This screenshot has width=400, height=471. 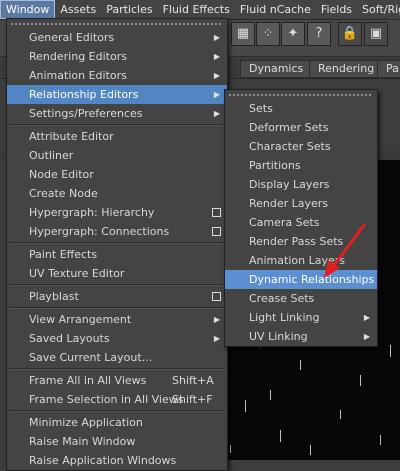 What do you see at coordinates (117, 254) in the screenshot?
I see `menu-item-paint-effects: Paint Effects` at bounding box center [117, 254].